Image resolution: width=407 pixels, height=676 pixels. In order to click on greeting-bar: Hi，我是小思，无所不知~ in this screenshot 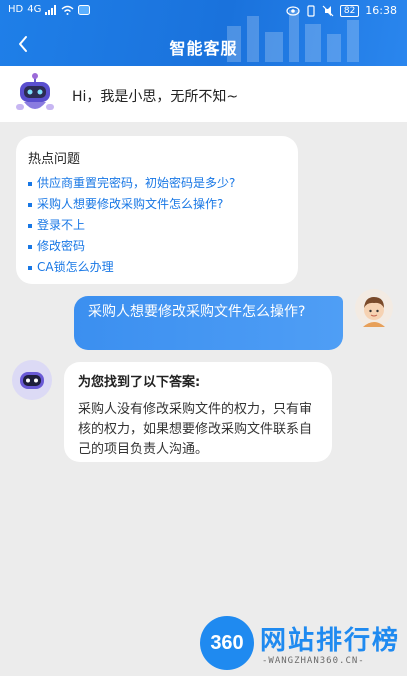, I will do `click(203, 94)`.